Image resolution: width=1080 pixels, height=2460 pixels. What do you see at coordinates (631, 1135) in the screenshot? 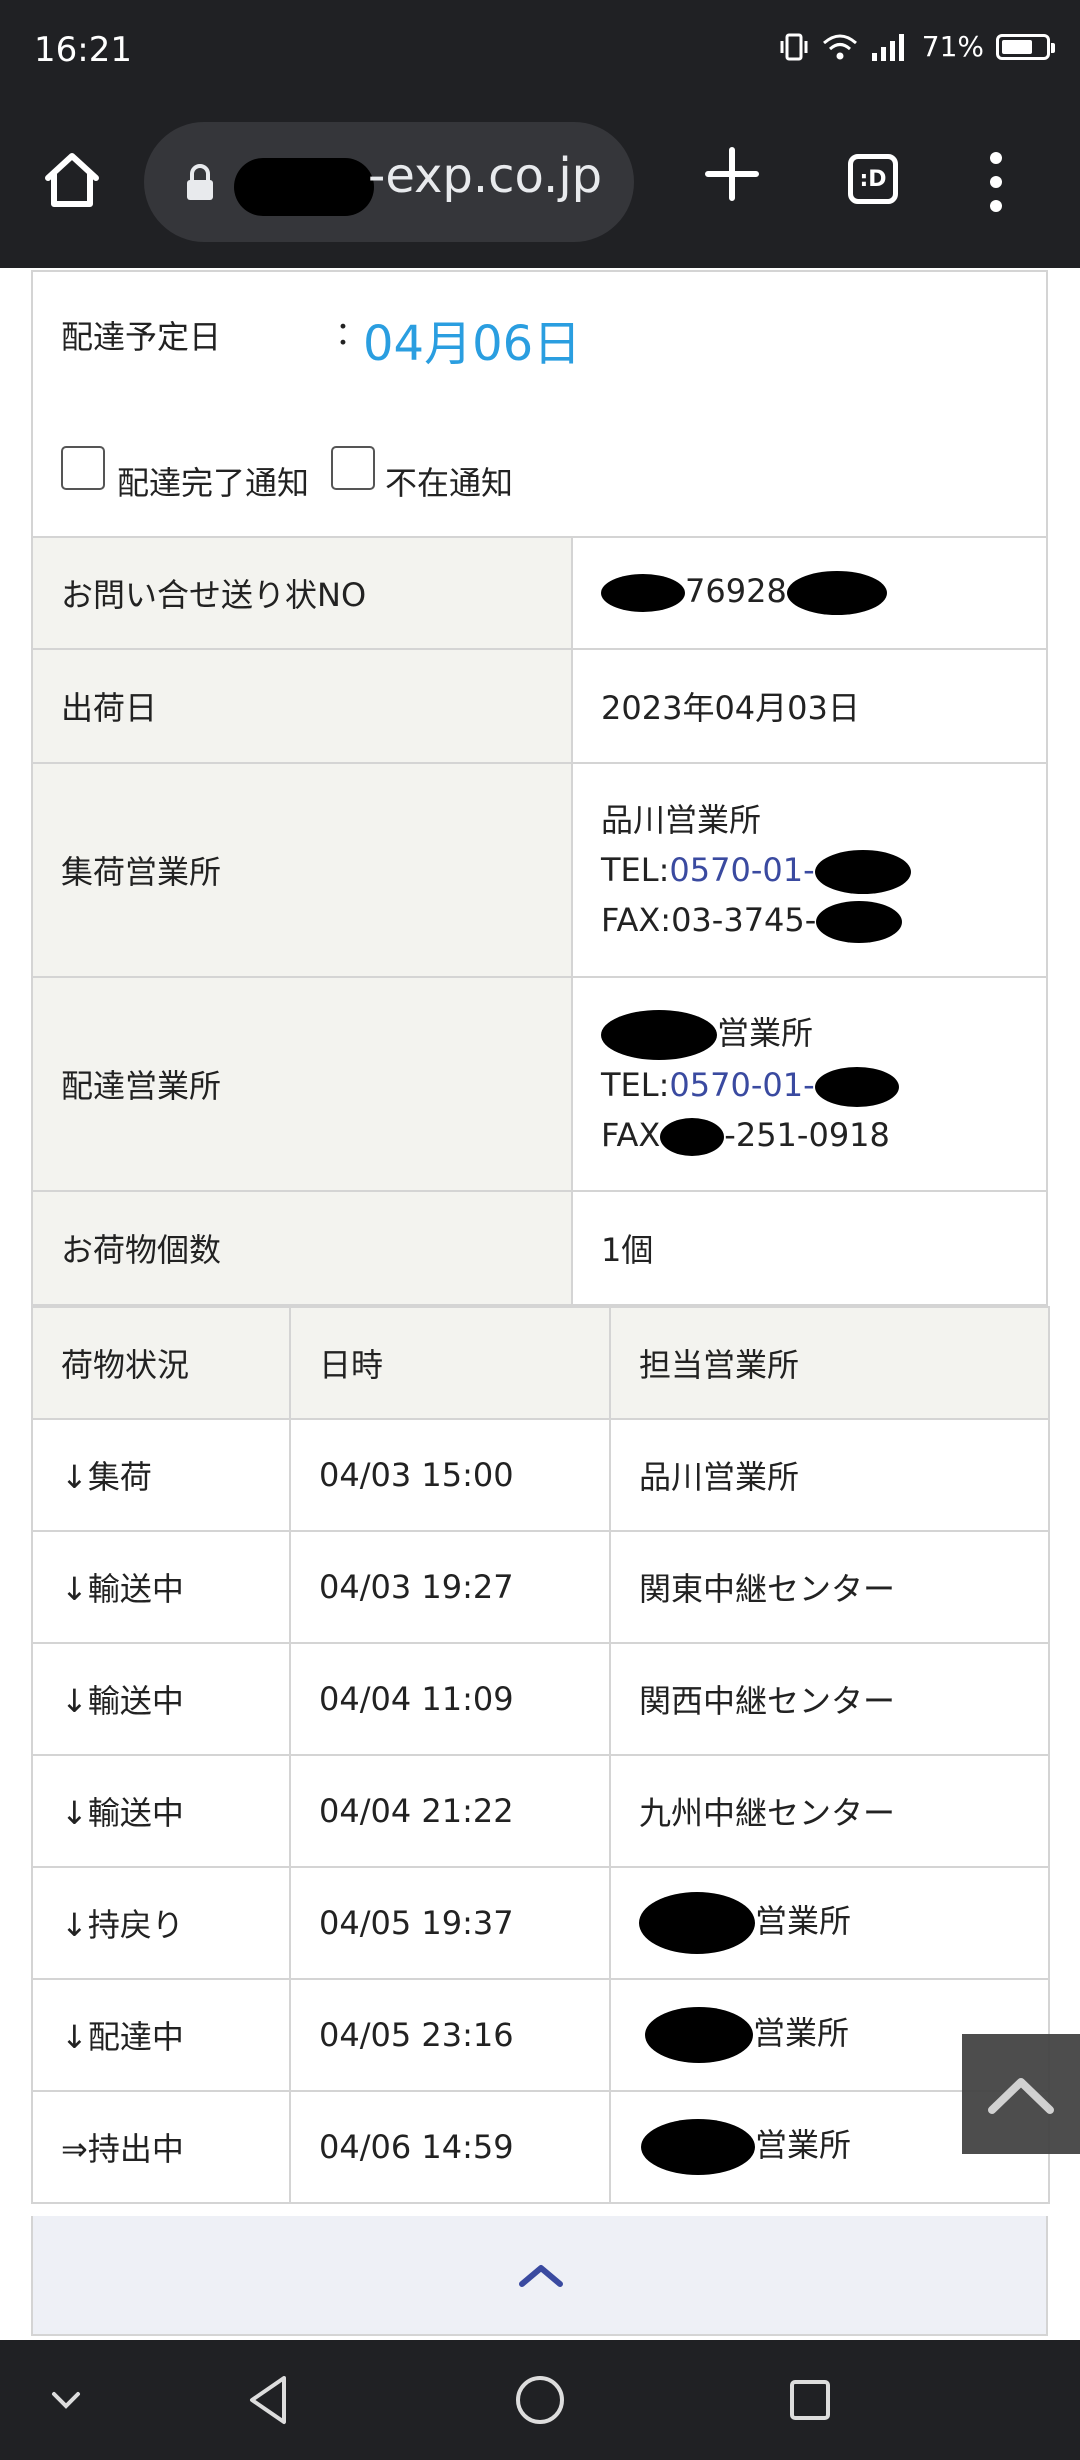
I see `delivery-fax-prefix: FAX` at bounding box center [631, 1135].